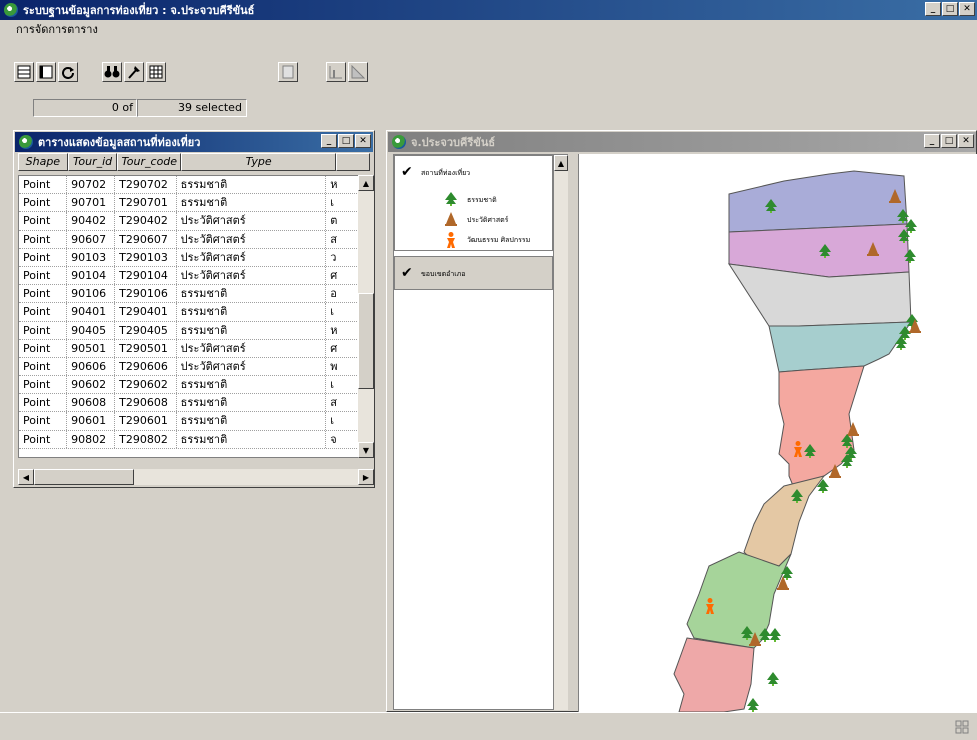 This screenshot has height=740, width=977. Describe the element at coordinates (967, 9) in the screenshot. I see `close-button: ✕` at that location.